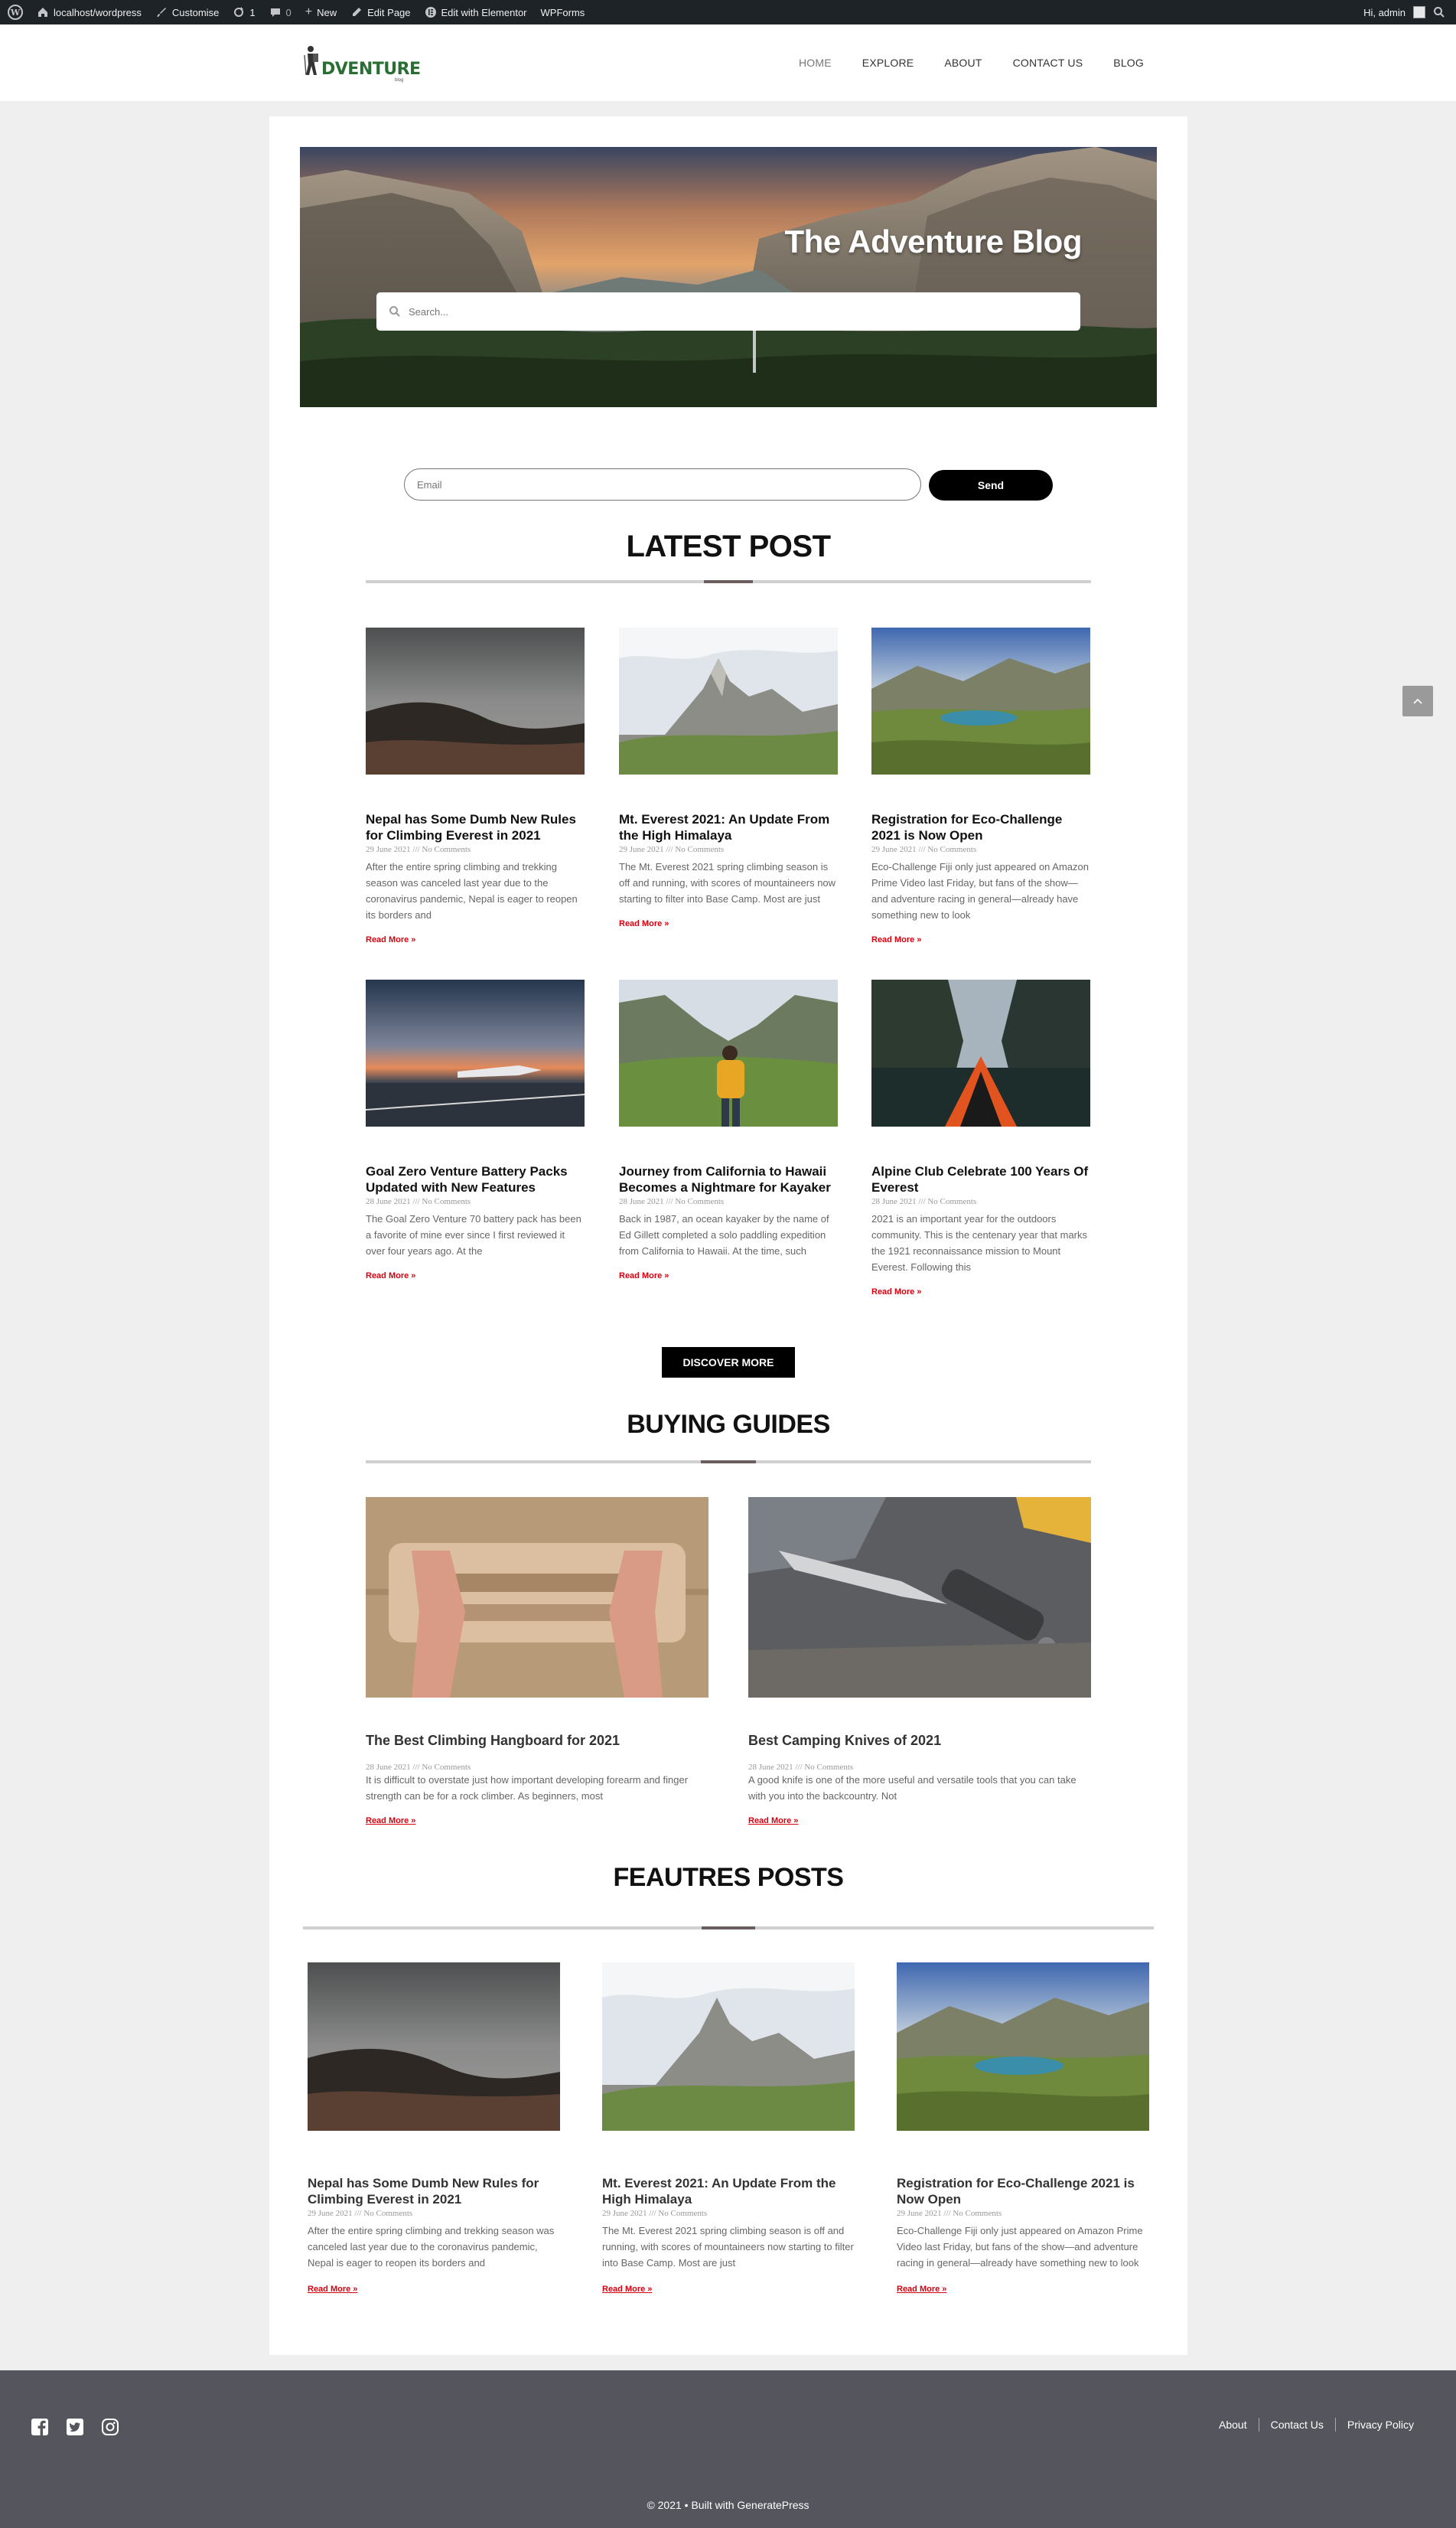 This screenshot has height=2528, width=1456. What do you see at coordinates (655, 2213) in the screenshot?
I see `featured-meta: 29 June 2021 /// No Comments` at bounding box center [655, 2213].